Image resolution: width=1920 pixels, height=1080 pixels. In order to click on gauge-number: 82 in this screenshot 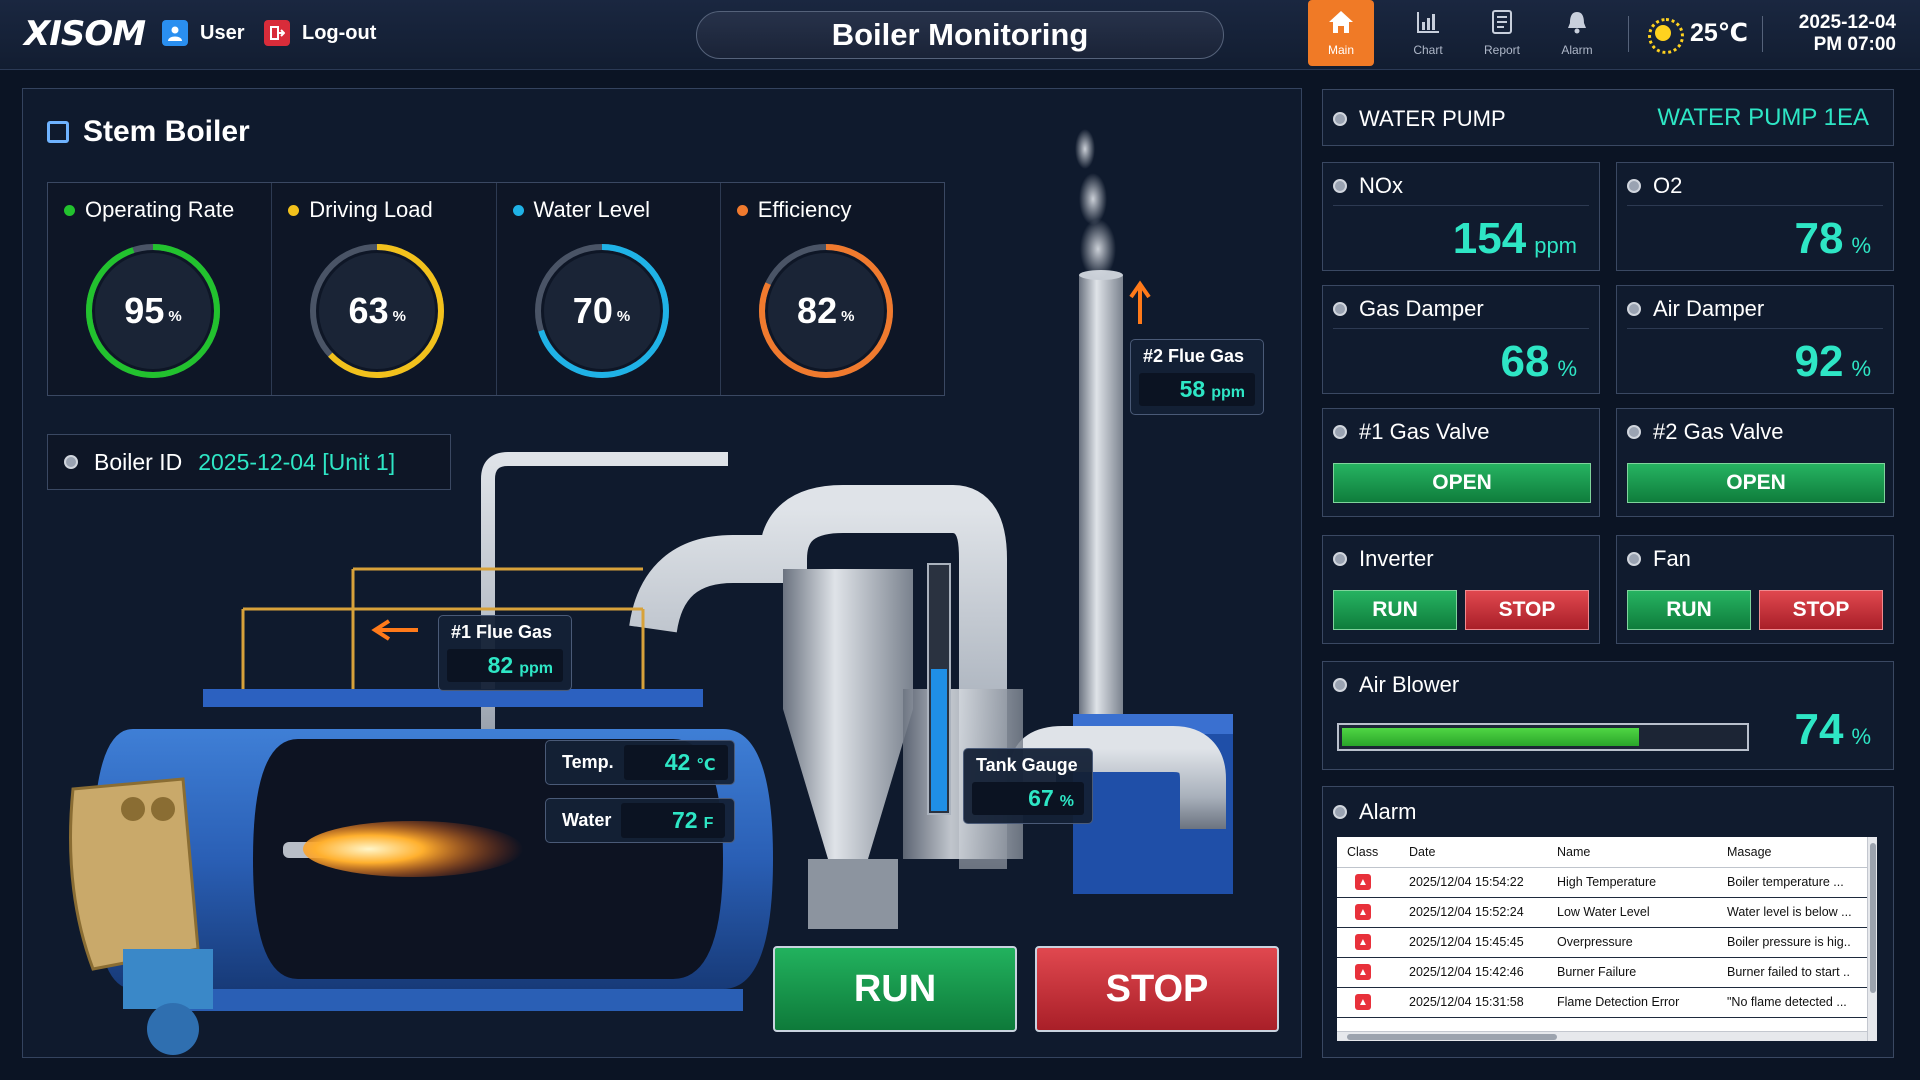, I will do `click(817, 310)`.